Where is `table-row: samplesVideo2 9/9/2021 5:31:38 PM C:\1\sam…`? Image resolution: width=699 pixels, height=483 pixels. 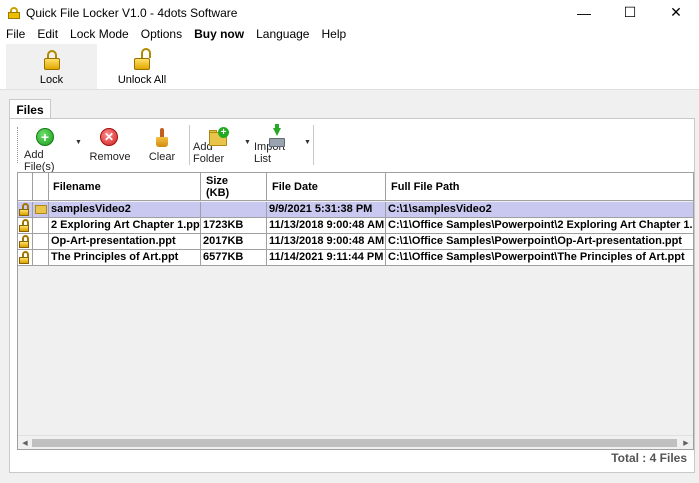
table-row: samplesVideo2 9/9/2021 5:31:38 PM C:\1\sam… is located at coordinates (355, 210).